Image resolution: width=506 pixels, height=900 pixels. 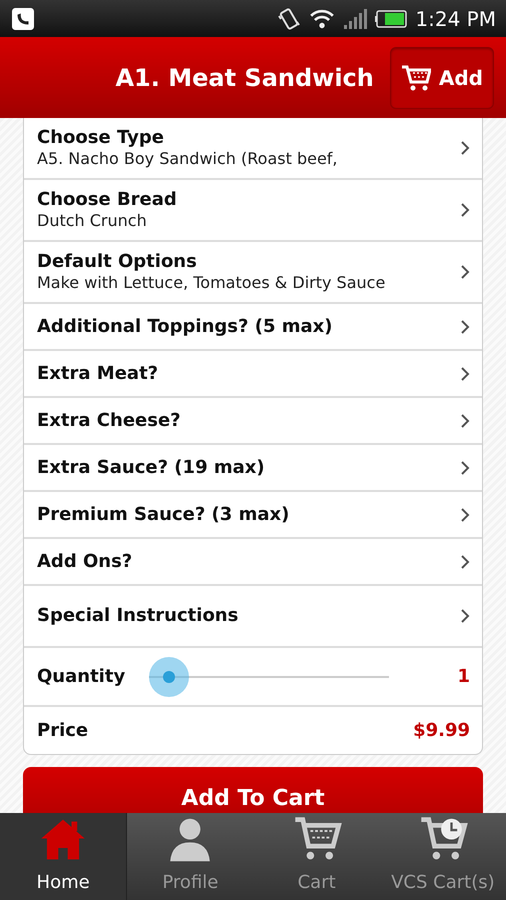 What do you see at coordinates (190, 856) in the screenshot?
I see `tab: Profile` at bounding box center [190, 856].